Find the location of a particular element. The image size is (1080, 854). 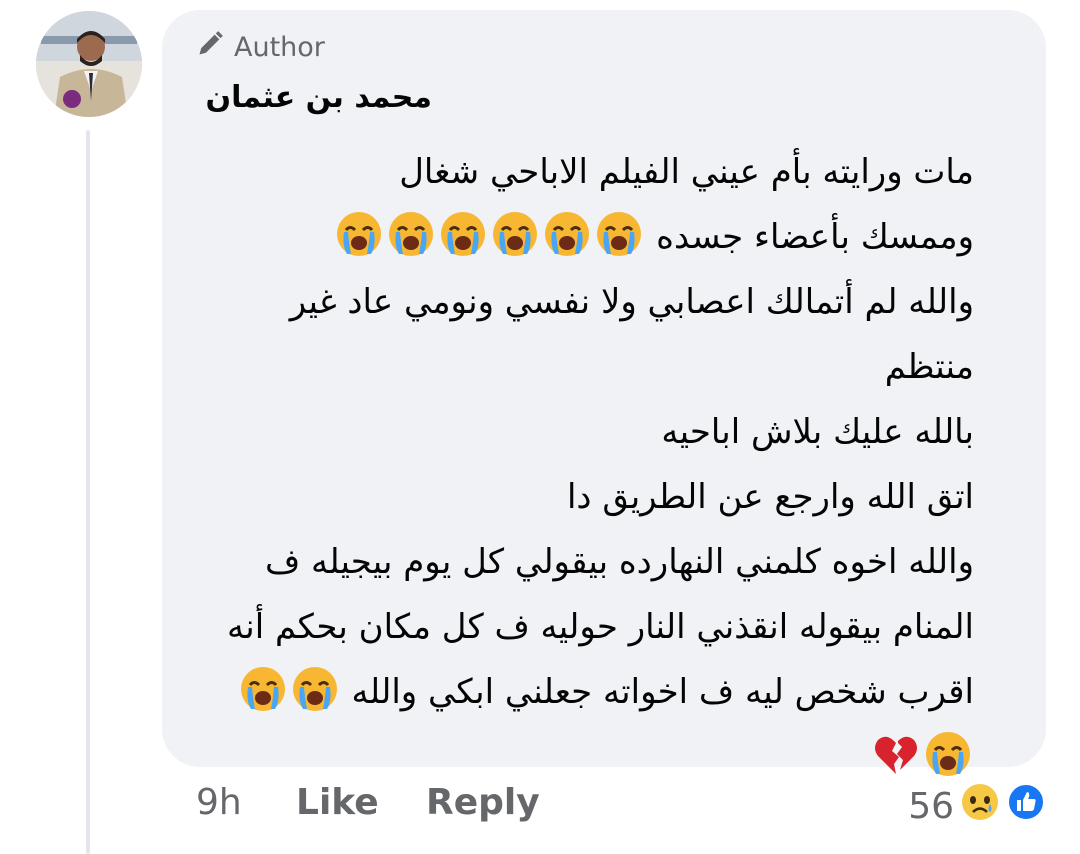

pencil-icon is located at coordinates (210, 47).